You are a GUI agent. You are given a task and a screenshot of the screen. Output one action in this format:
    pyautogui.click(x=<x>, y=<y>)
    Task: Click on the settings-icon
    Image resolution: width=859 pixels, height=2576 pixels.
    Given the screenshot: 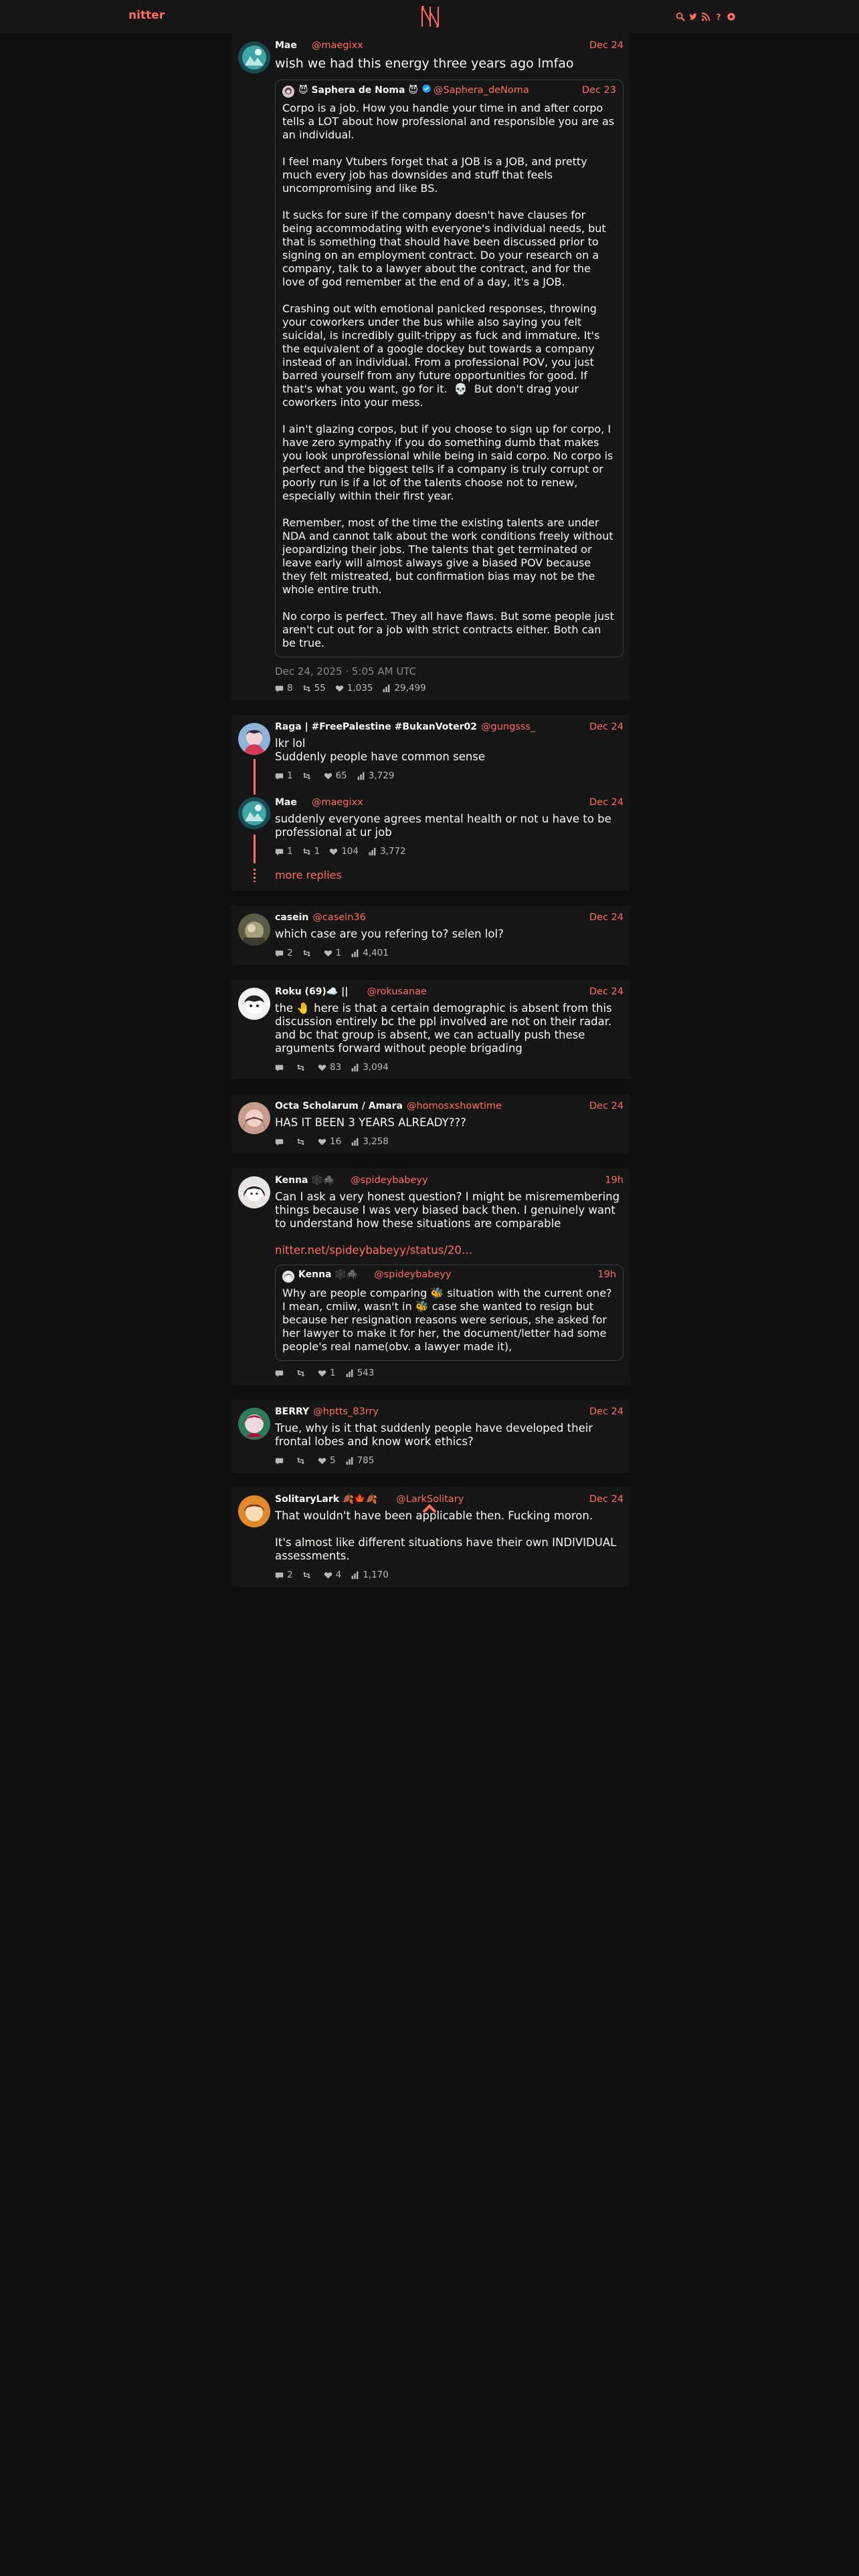 What is the action you would take?
    pyautogui.click(x=731, y=16)
    